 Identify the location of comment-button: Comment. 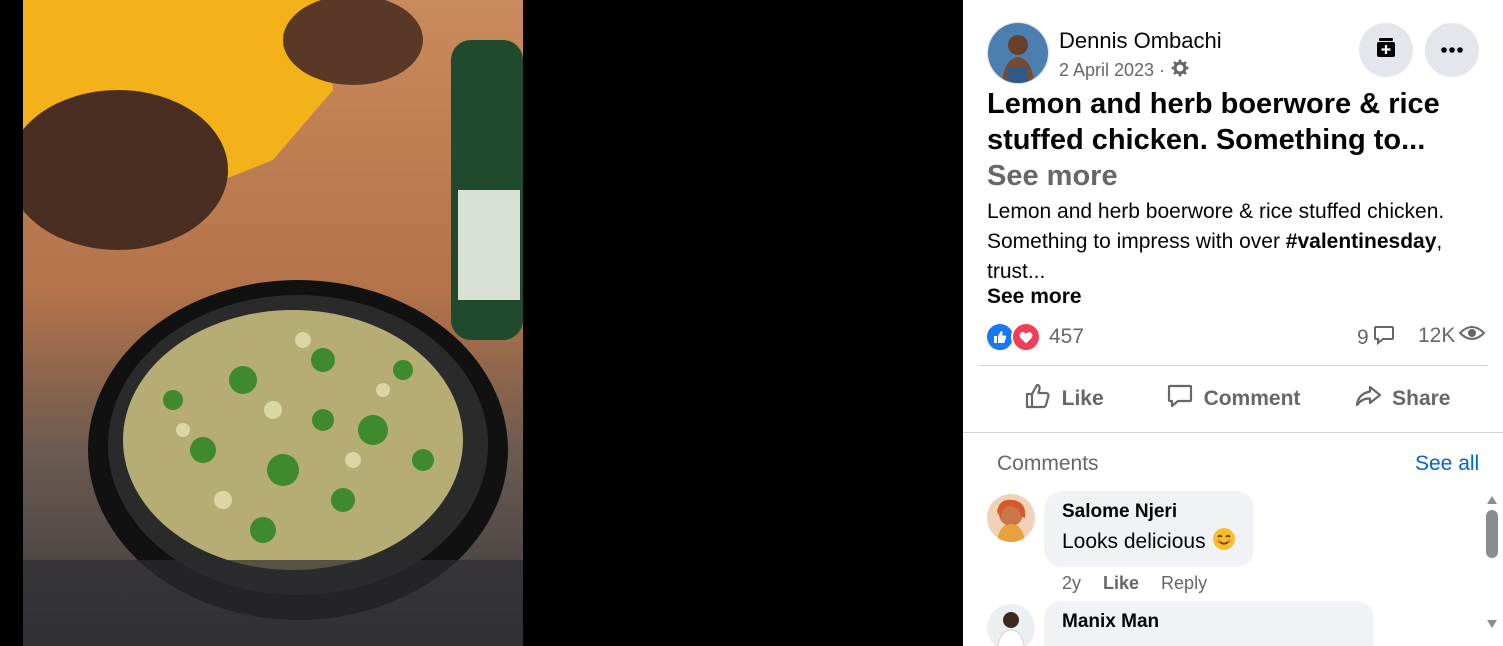
(1232, 399).